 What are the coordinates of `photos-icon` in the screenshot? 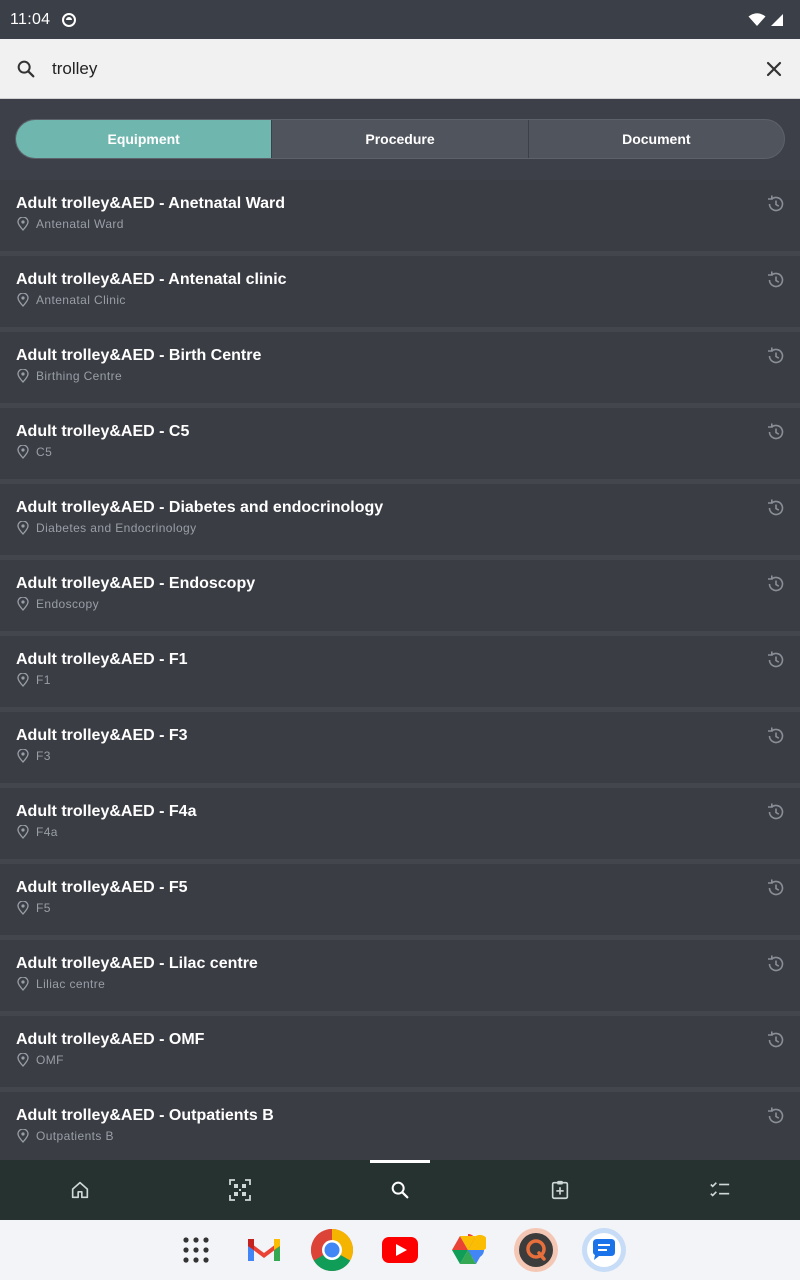 It's located at (468, 1250).